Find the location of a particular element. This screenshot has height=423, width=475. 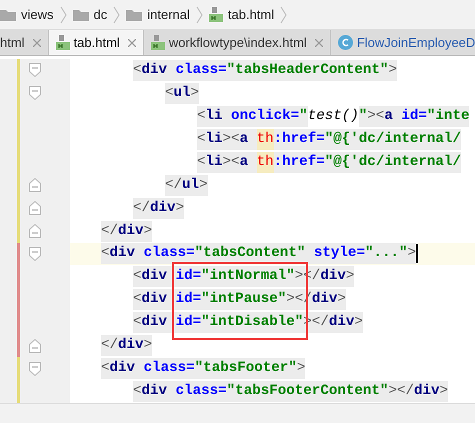

code-line: <div class="tabsContent" style="..."> is located at coordinates (243, 253).